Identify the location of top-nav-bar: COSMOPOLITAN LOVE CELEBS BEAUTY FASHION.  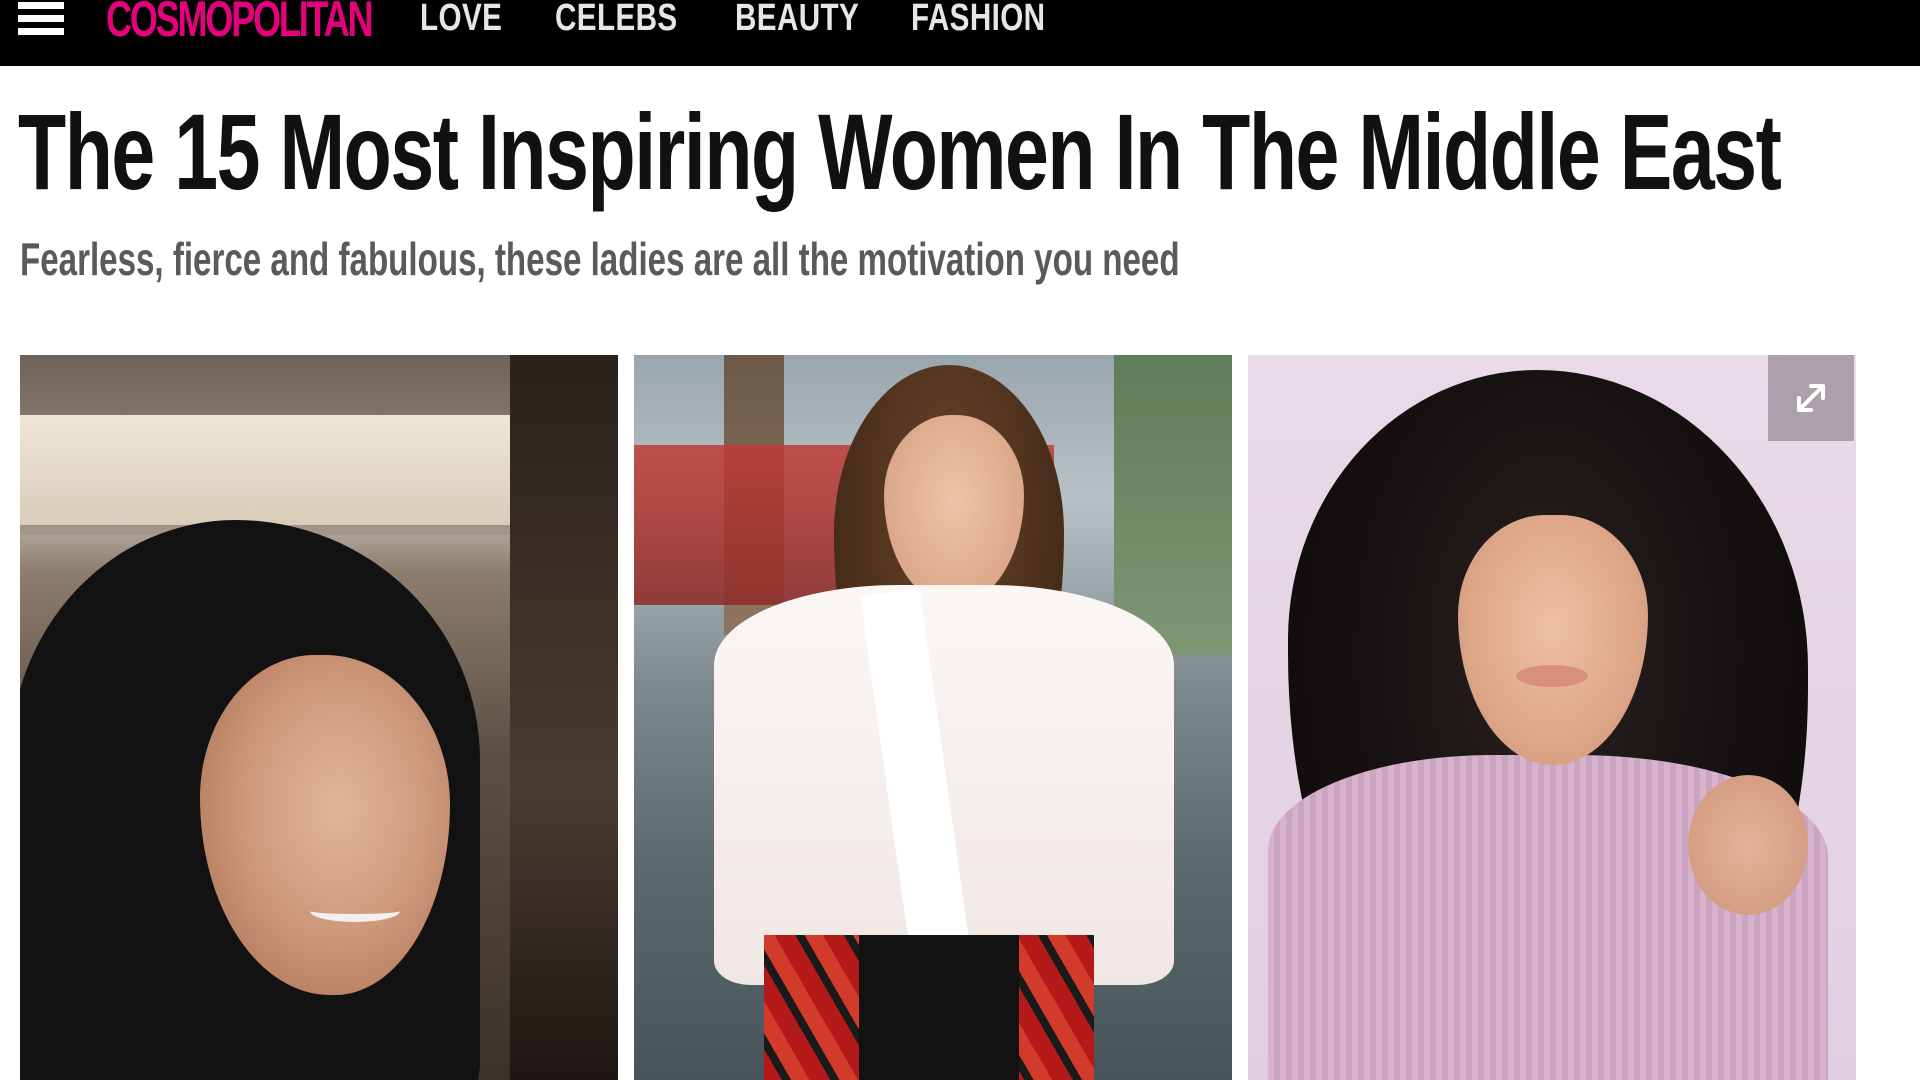
(960, 33).